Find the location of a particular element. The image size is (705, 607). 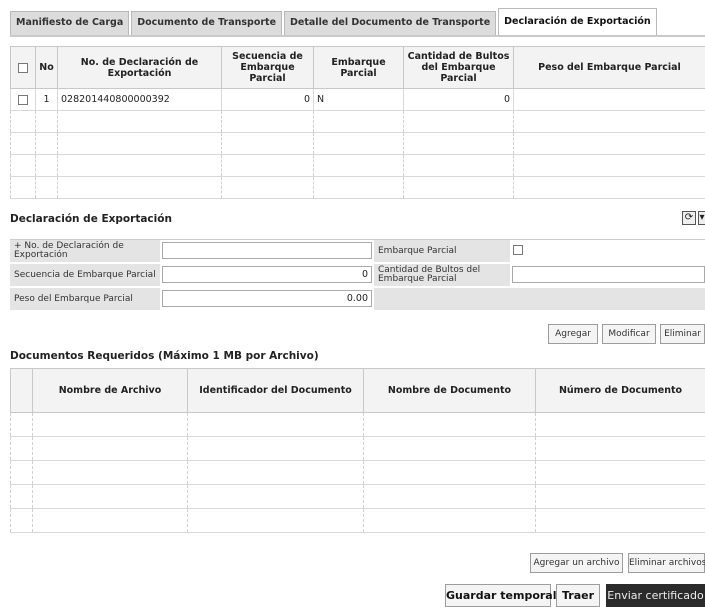

delete-button: Eliminar is located at coordinates (682, 334).